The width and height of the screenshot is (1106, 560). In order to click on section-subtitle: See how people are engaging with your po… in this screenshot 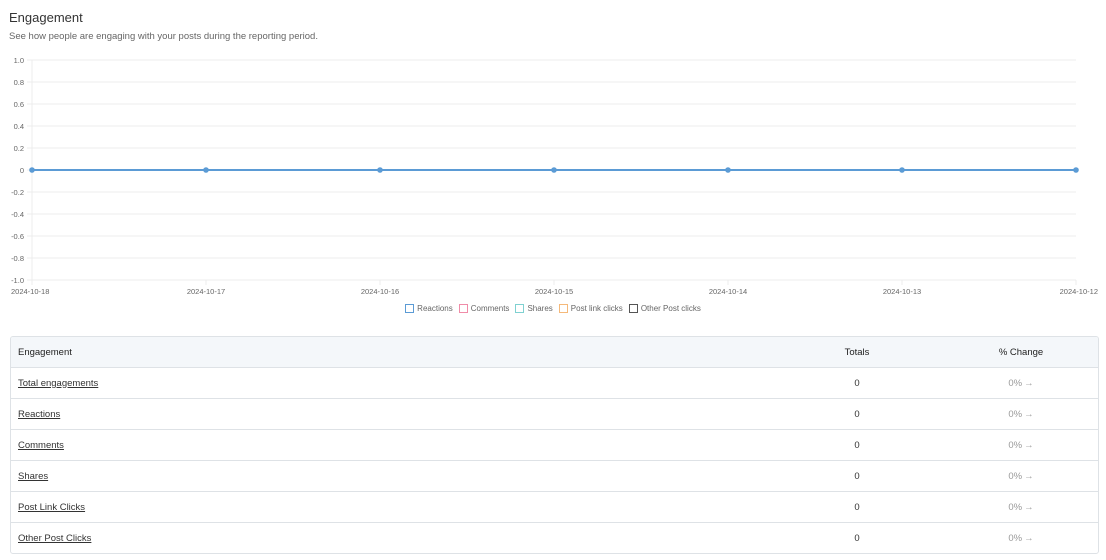, I will do `click(163, 36)`.